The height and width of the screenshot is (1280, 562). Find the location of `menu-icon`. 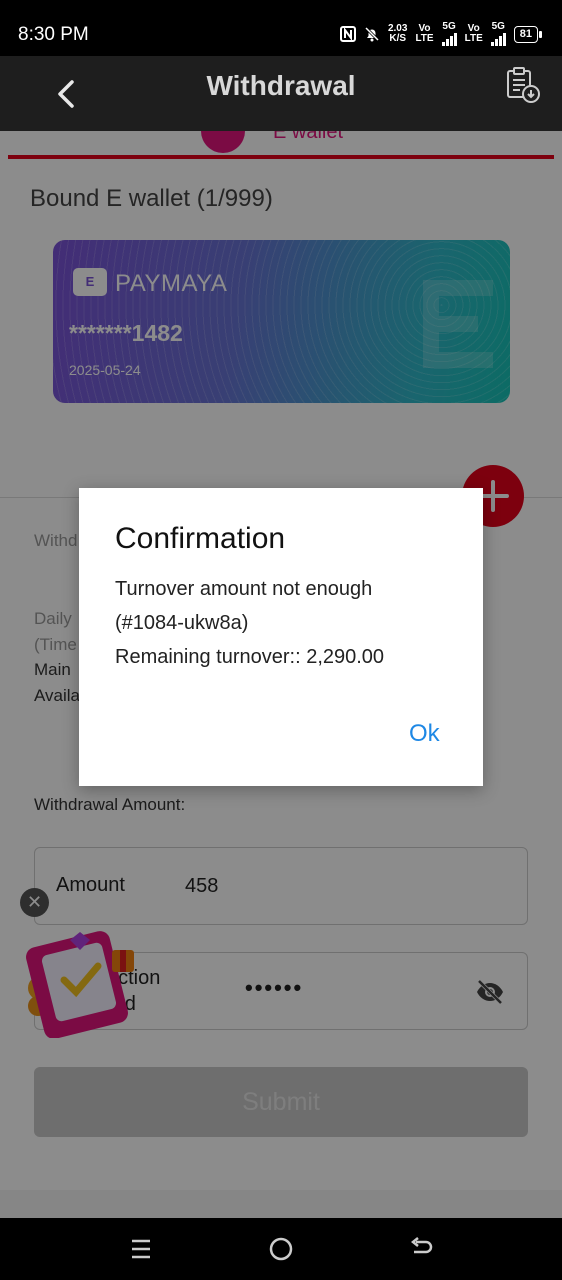

menu-icon is located at coordinates (141, 1249).